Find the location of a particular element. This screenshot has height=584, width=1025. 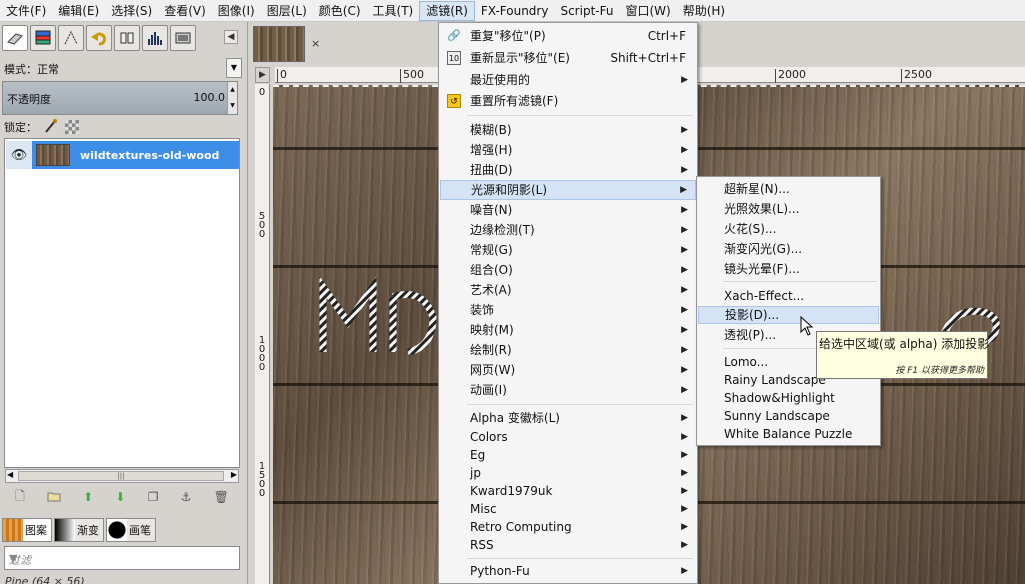

menu-item-combine: 组合(O) ▶ is located at coordinates (568, 270).